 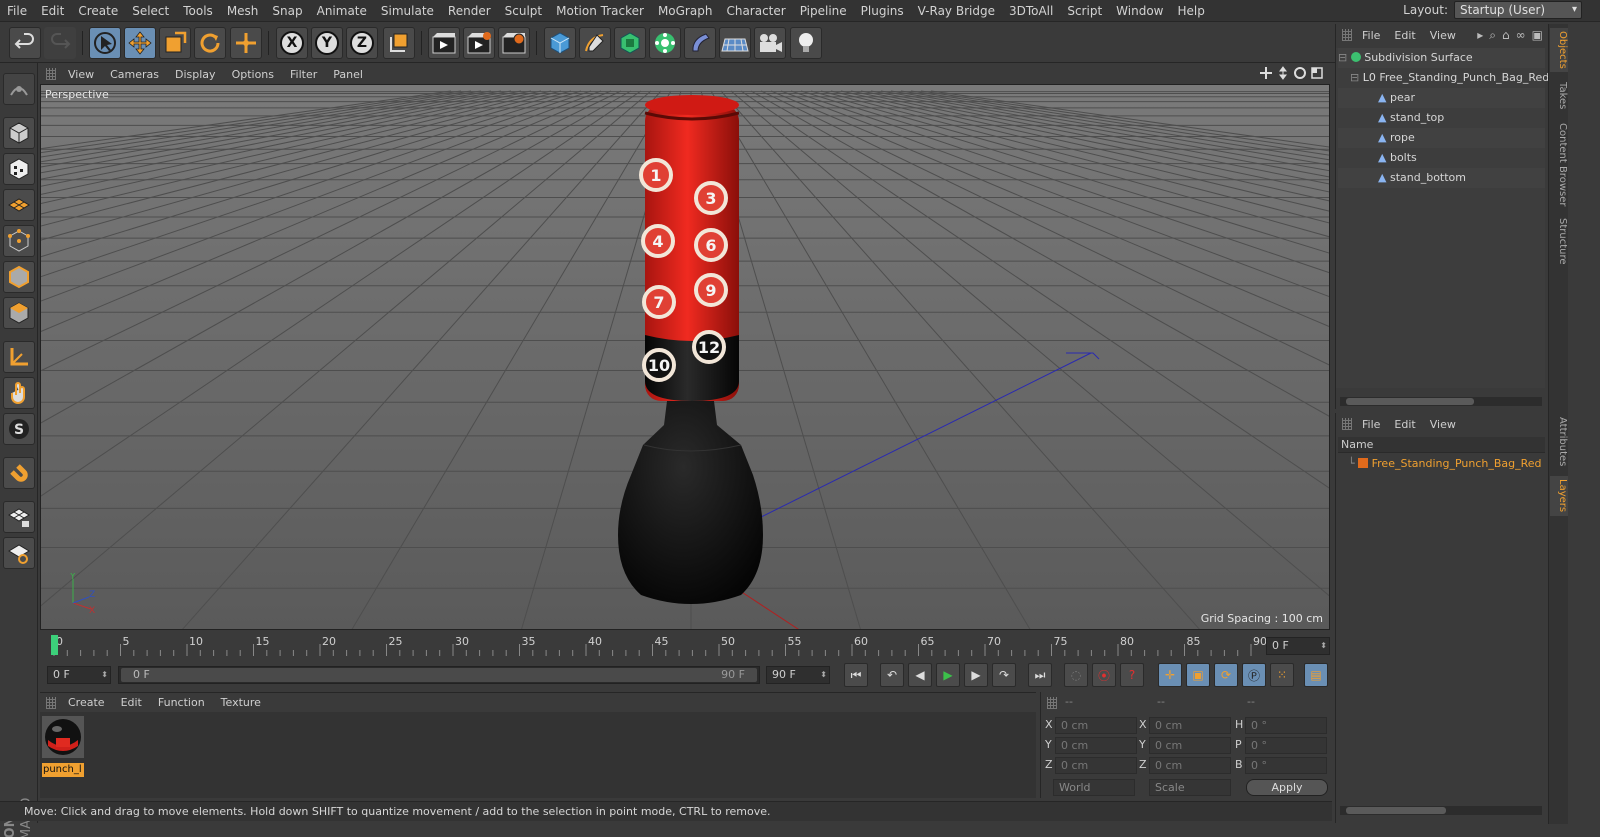 I want to click on panel-grip-icon, so click(x=51, y=74).